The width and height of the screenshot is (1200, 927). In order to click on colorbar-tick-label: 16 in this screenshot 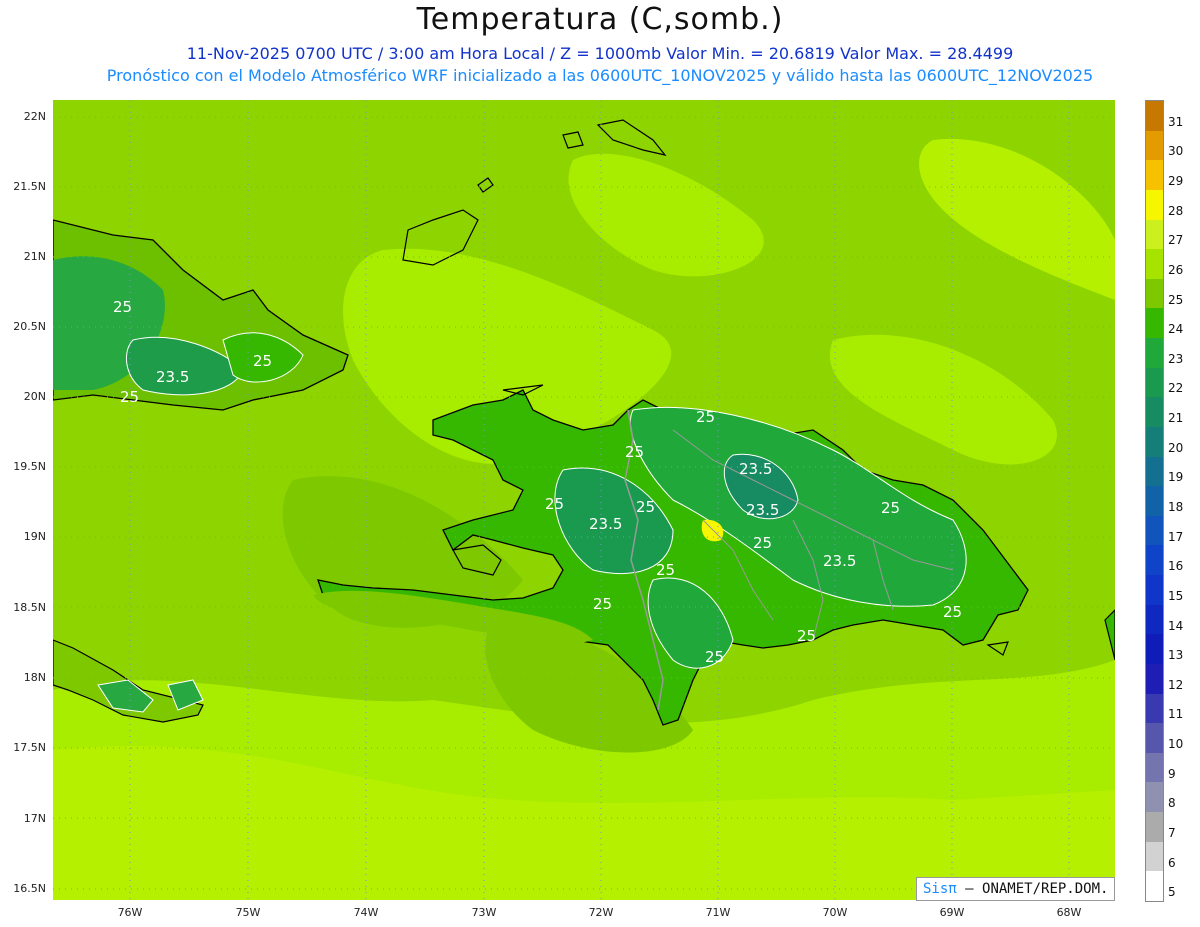, I will do `click(1176, 566)`.